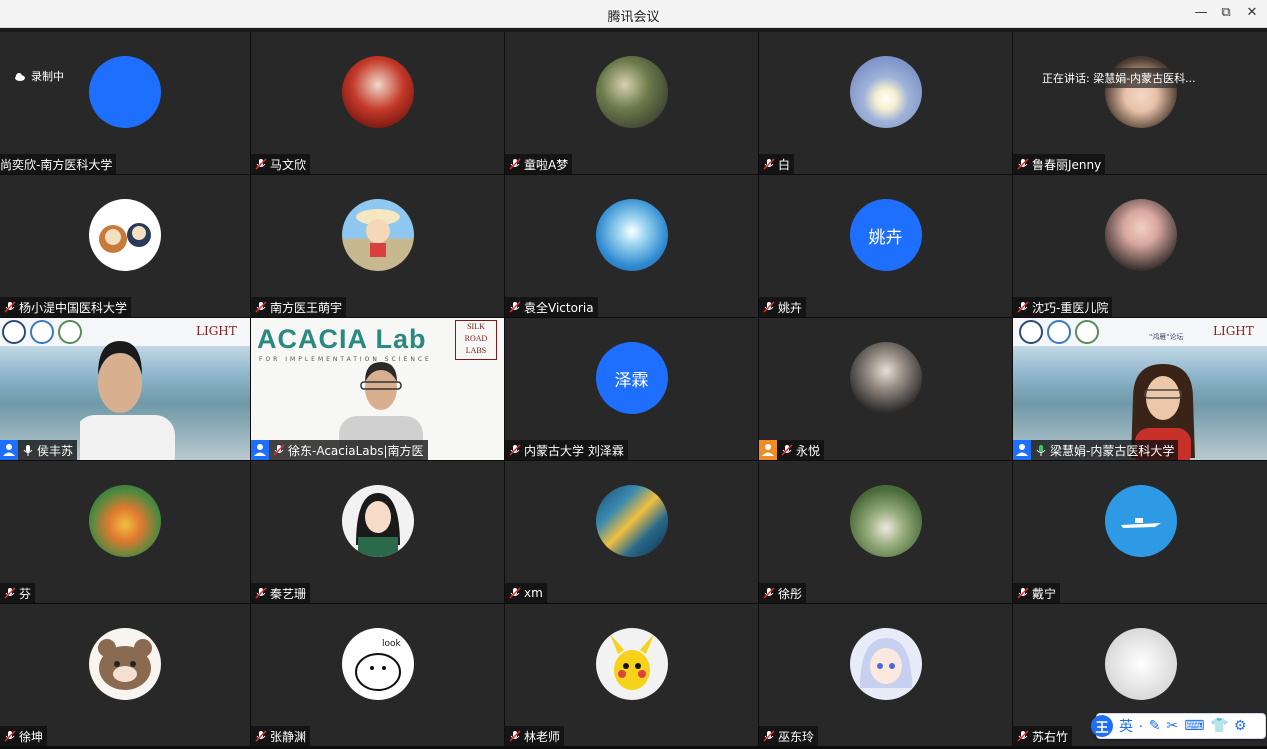 This screenshot has width=1267, height=749. What do you see at coordinates (631, 532) in the screenshot?
I see `participant-tile: xm` at bounding box center [631, 532].